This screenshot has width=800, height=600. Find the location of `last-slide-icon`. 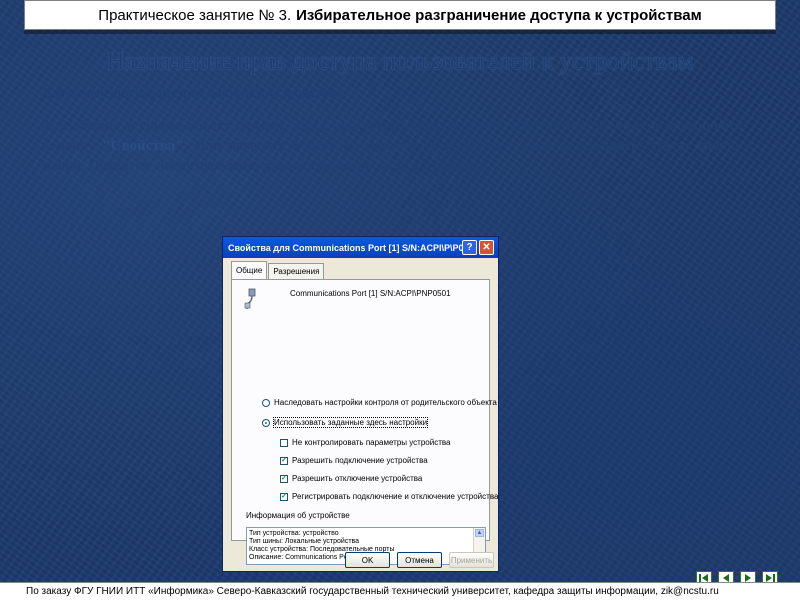

last-slide-icon is located at coordinates (770, 577).